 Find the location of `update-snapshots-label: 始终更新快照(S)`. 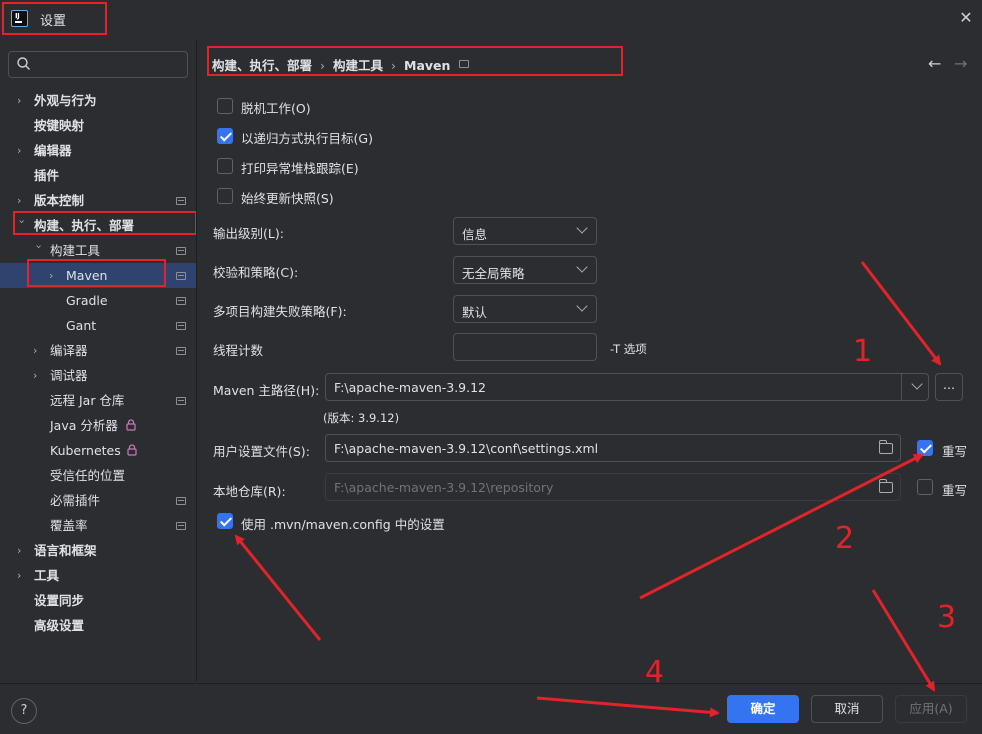

update-snapshots-label: 始终更新快照(S) is located at coordinates (287, 198).